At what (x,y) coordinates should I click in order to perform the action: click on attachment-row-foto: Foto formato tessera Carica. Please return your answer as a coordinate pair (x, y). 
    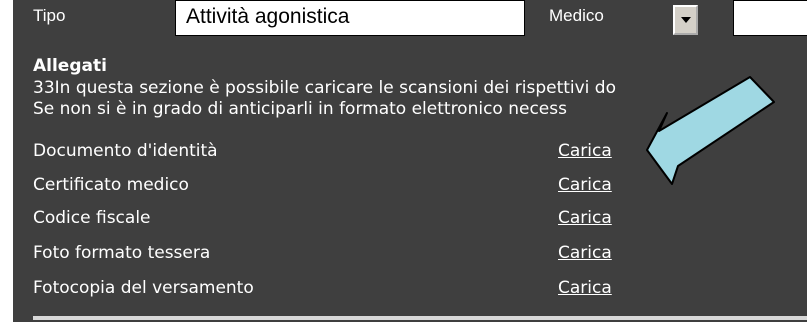
    Looking at the image, I should click on (413, 253).